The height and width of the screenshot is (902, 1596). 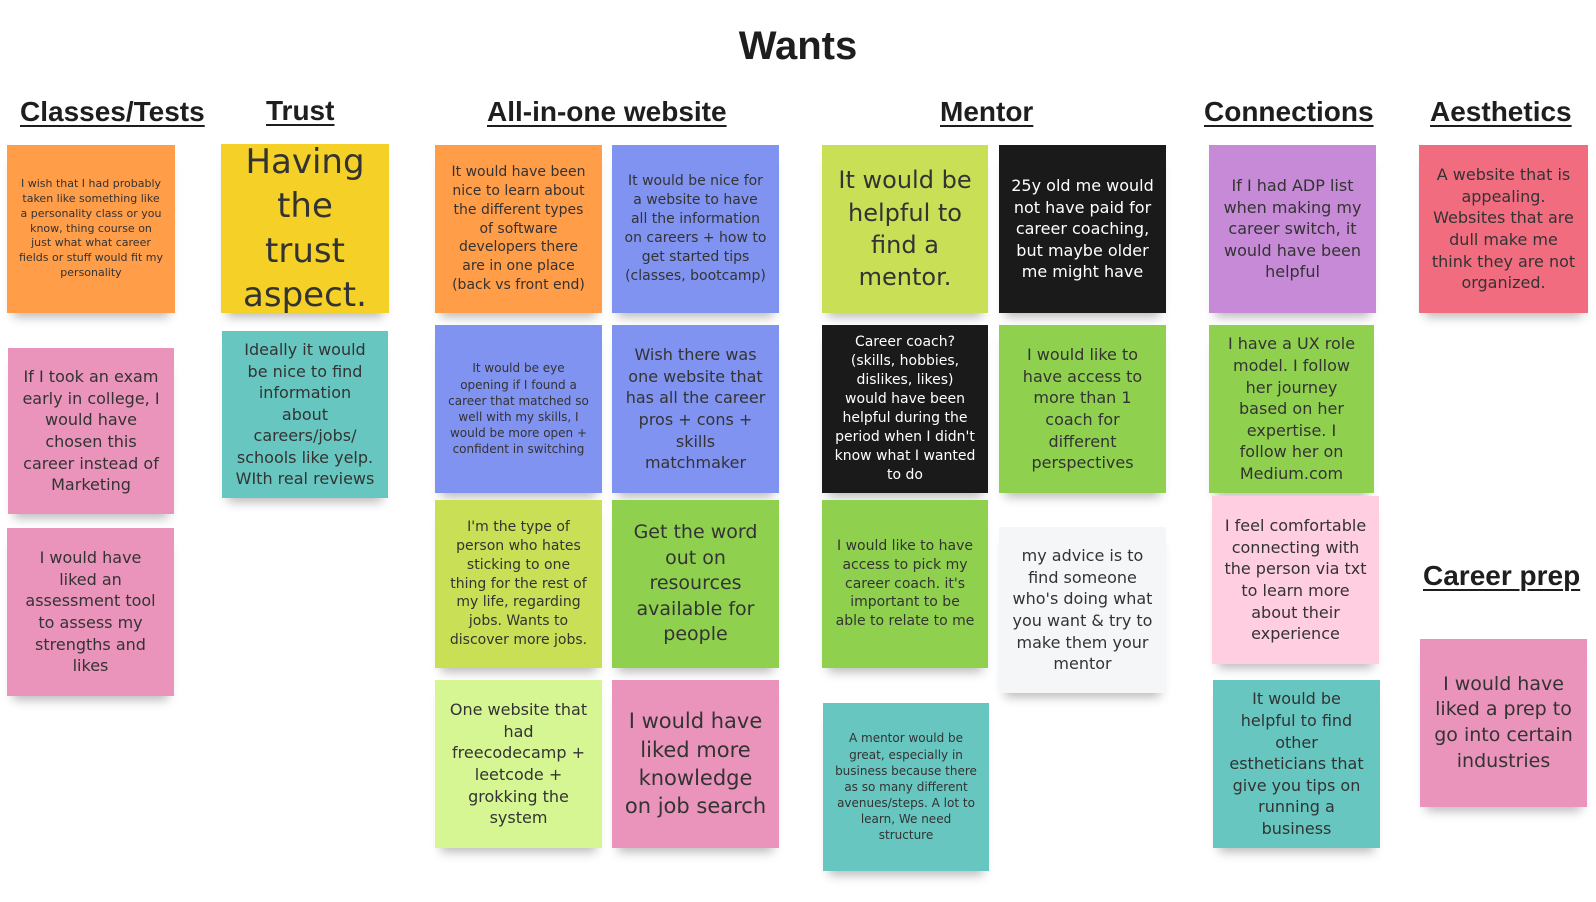 What do you see at coordinates (986, 112) in the screenshot?
I see `heading-mentor: Mentor` at bounding box center [986, 112].